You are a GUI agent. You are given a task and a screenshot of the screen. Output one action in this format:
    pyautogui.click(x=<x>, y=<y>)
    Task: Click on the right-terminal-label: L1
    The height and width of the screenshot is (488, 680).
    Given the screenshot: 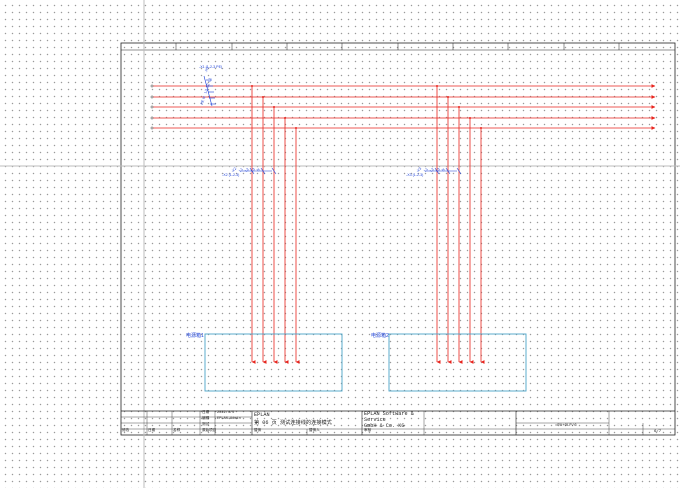 What is the action you would take?
    pyautogui.click(x=425, y=170)
    